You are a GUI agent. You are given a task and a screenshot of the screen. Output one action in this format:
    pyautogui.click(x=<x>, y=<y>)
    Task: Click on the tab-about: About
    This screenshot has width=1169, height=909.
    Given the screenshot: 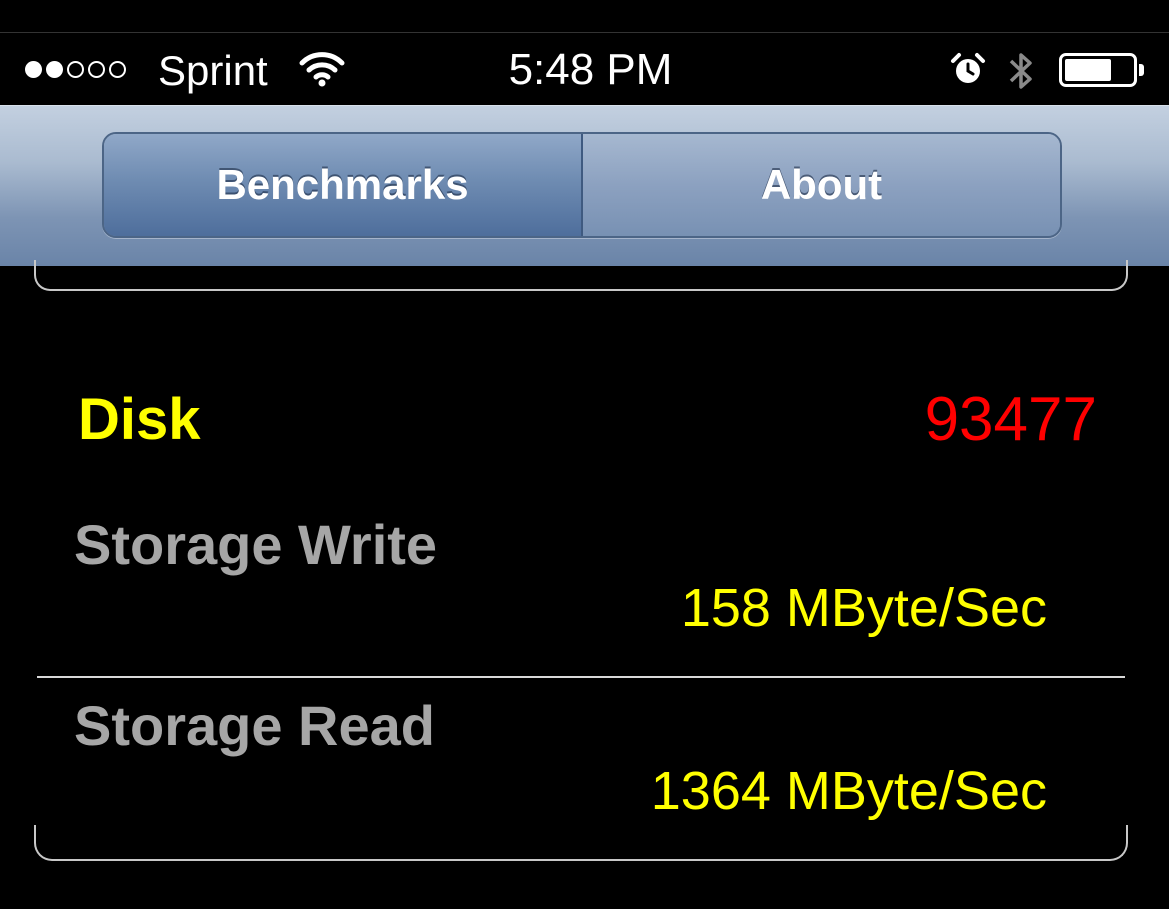 What is the action you would take?
    pyautogui.click(x=821, y=185)
    